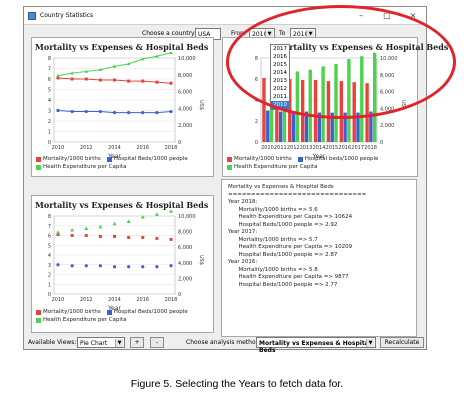 The image size is (474, 411). I want to click on legend-swatch-beds, so click(109, 159).